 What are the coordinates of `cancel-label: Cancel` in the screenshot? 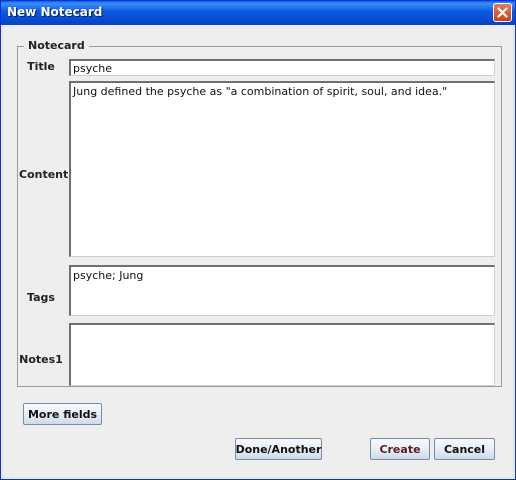 It's located at (464, 449).